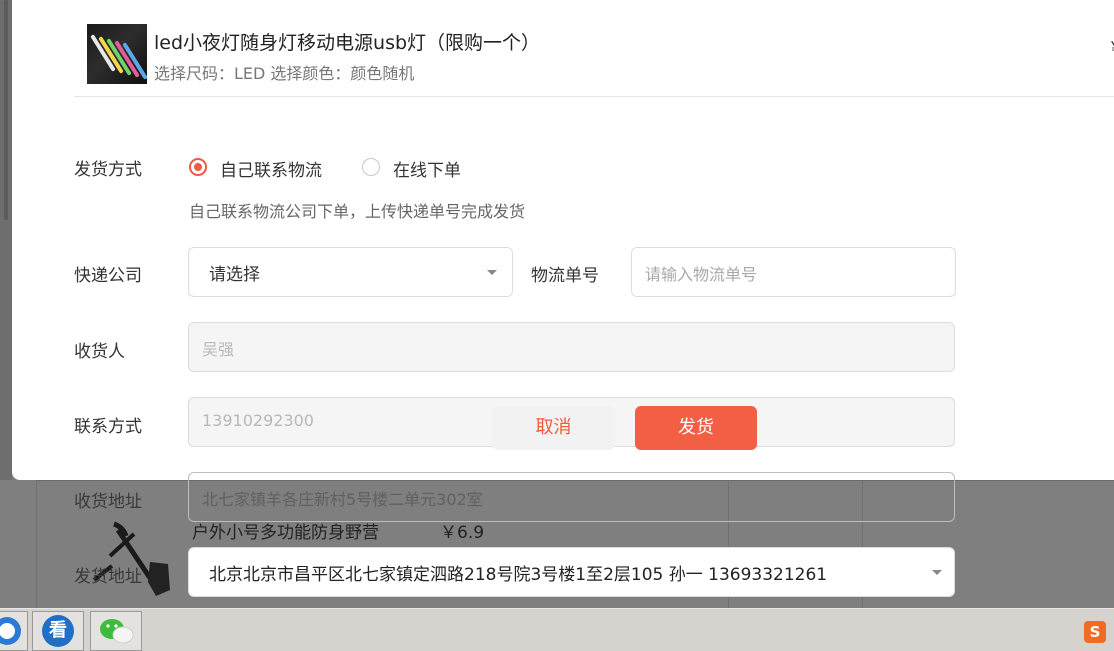  Describe the element at coordinates (117, 54) in the screenshot. I see `product-thumbnail` at that location.